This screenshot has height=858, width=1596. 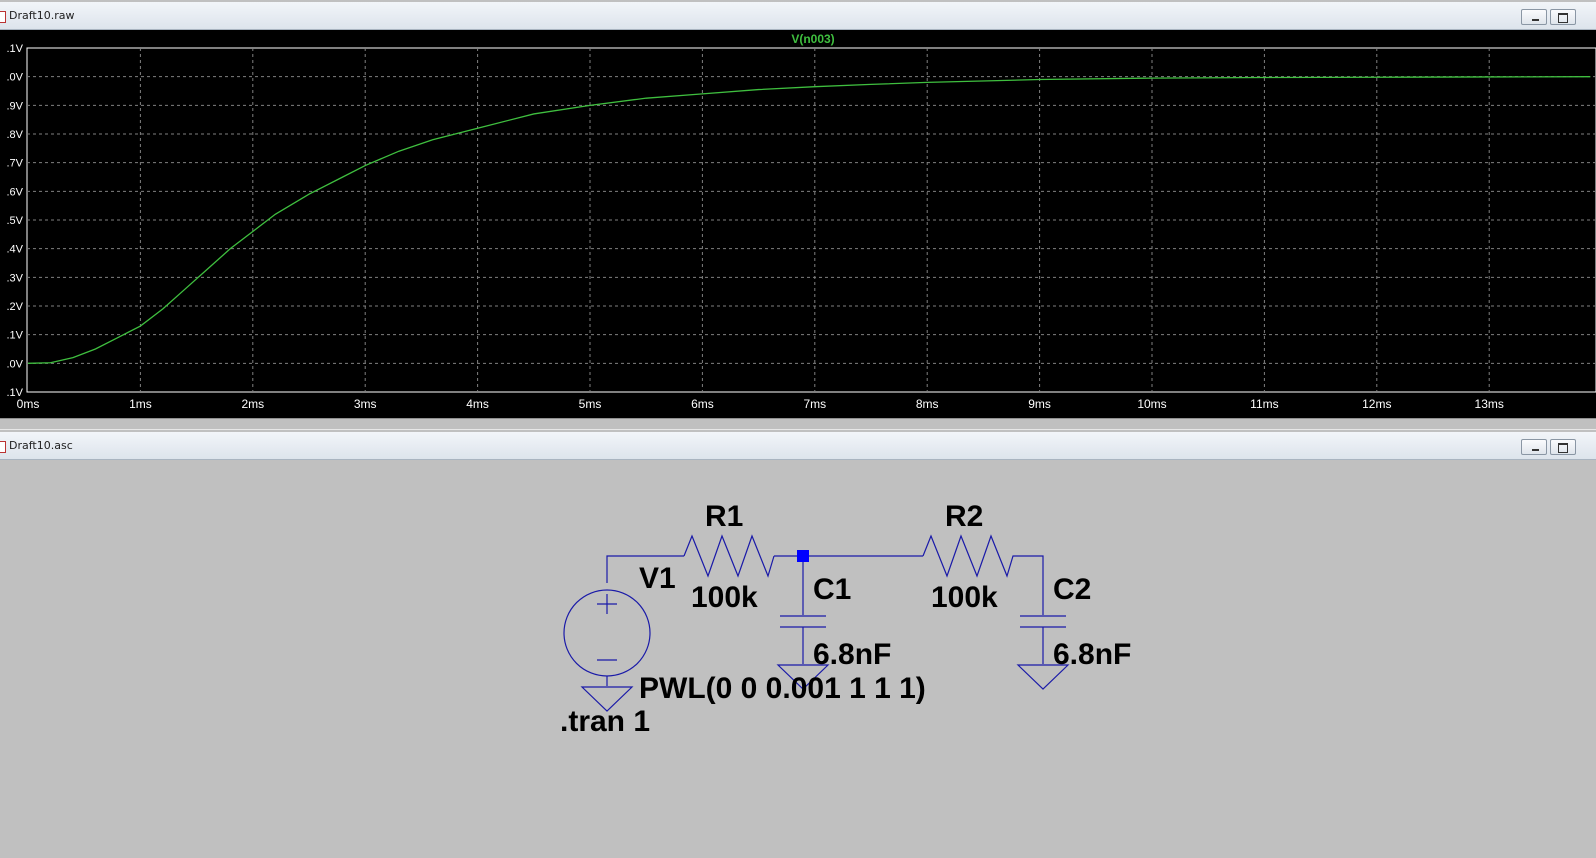 I want to click on plot-window-title: Draft10.raw, so click(x=42, y=15).